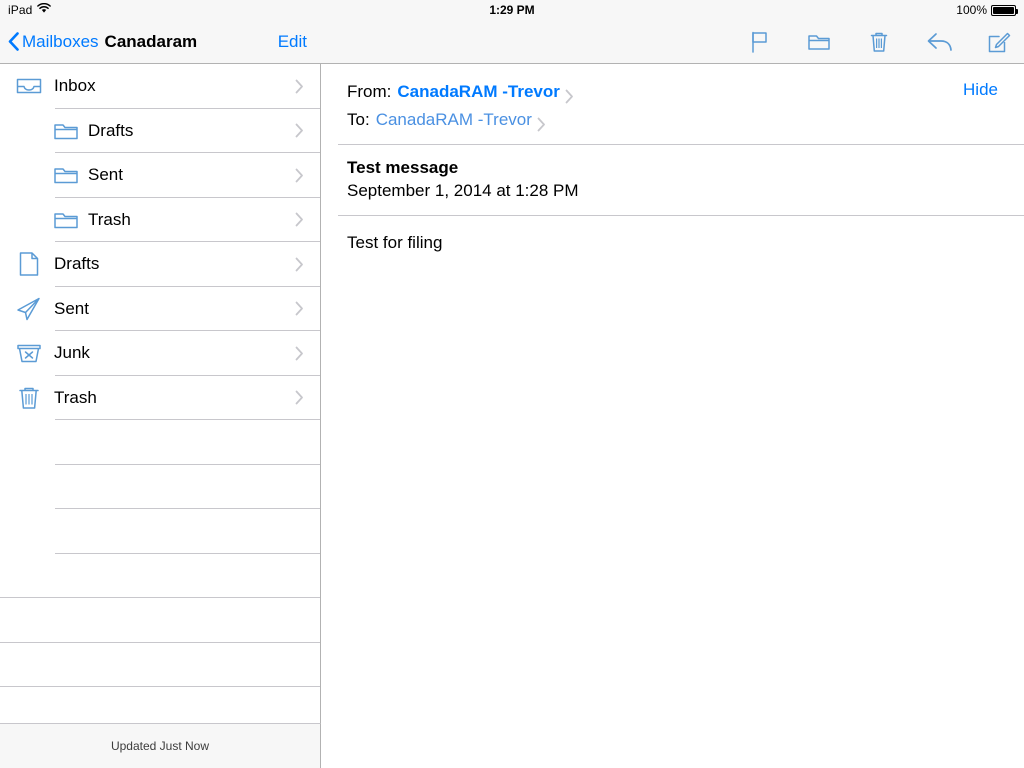 The height and width of the screenshot is (768, 1024). Describe the element at coordinates (75, 86) in the screenshot. I see `sidebar-item-label: Inbox` at that location.